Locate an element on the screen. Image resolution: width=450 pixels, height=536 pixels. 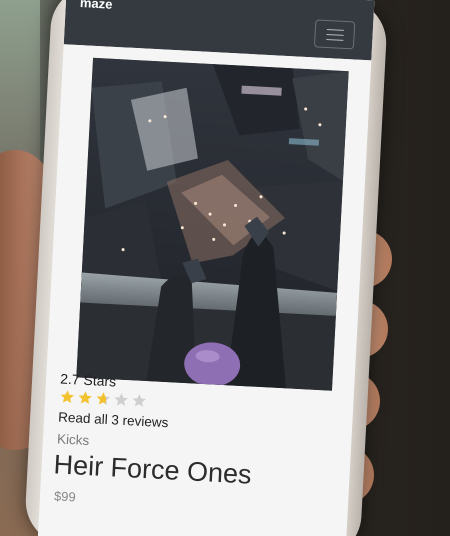
star-rating is located at coordinates (103, 399).